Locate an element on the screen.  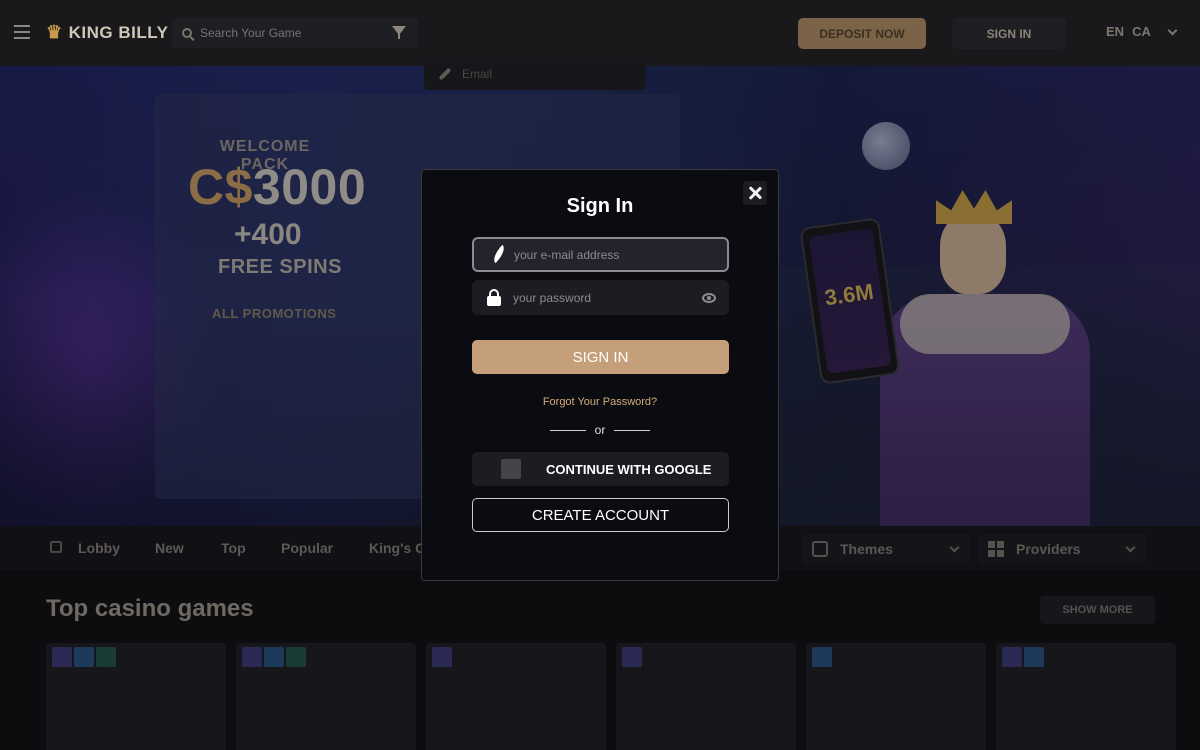
or-text: or is located at coordinates (600, 430).